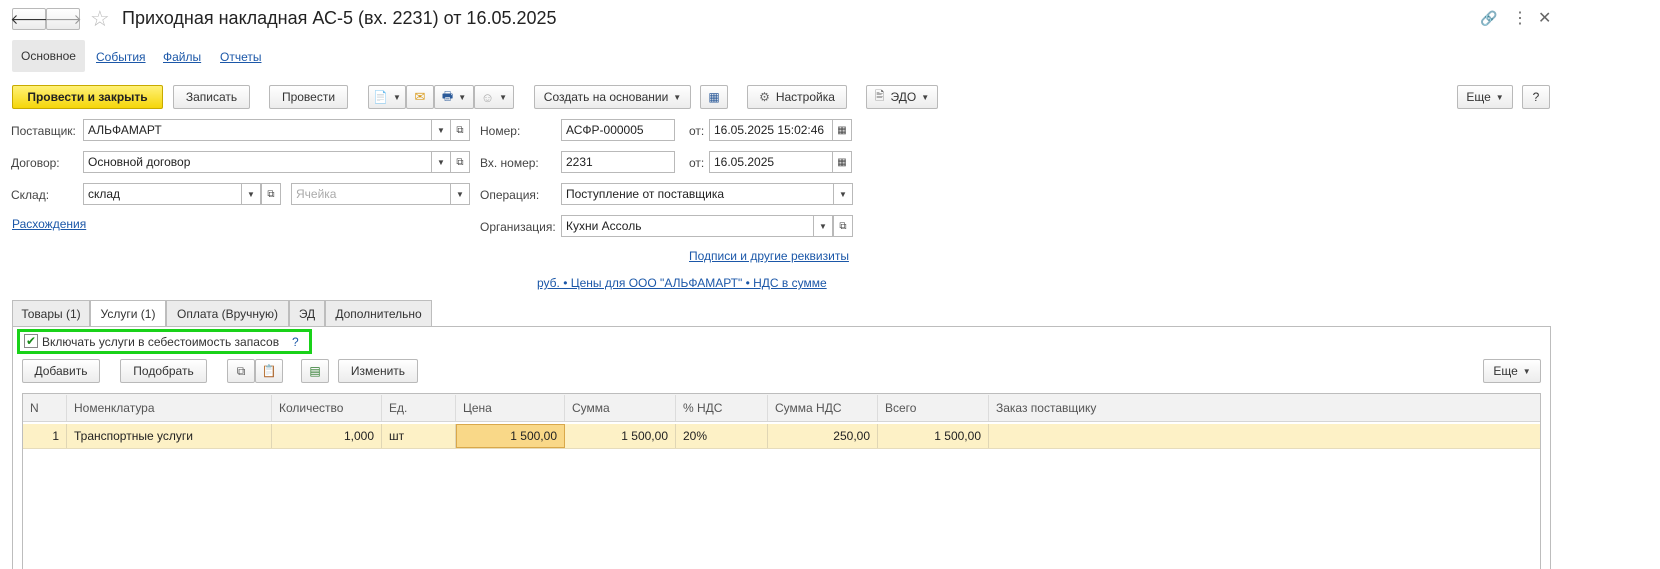  Describe the element at coordinates (933, 436) in the screenshot. I see `cell-total: 1 500,00` at that location.